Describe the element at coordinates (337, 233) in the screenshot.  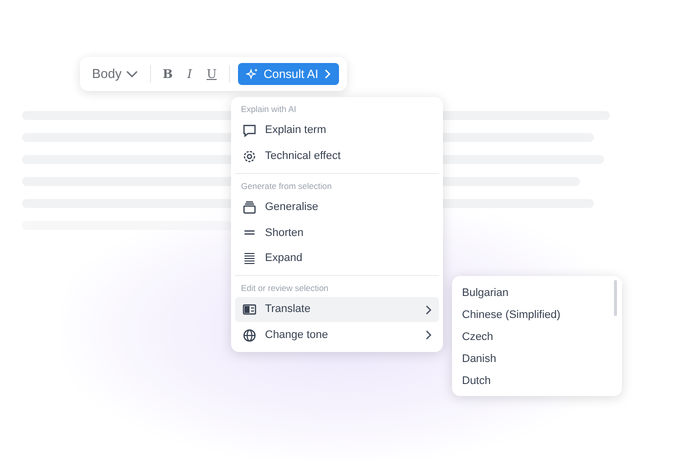
I see `menu-item: Shorten` at that location.